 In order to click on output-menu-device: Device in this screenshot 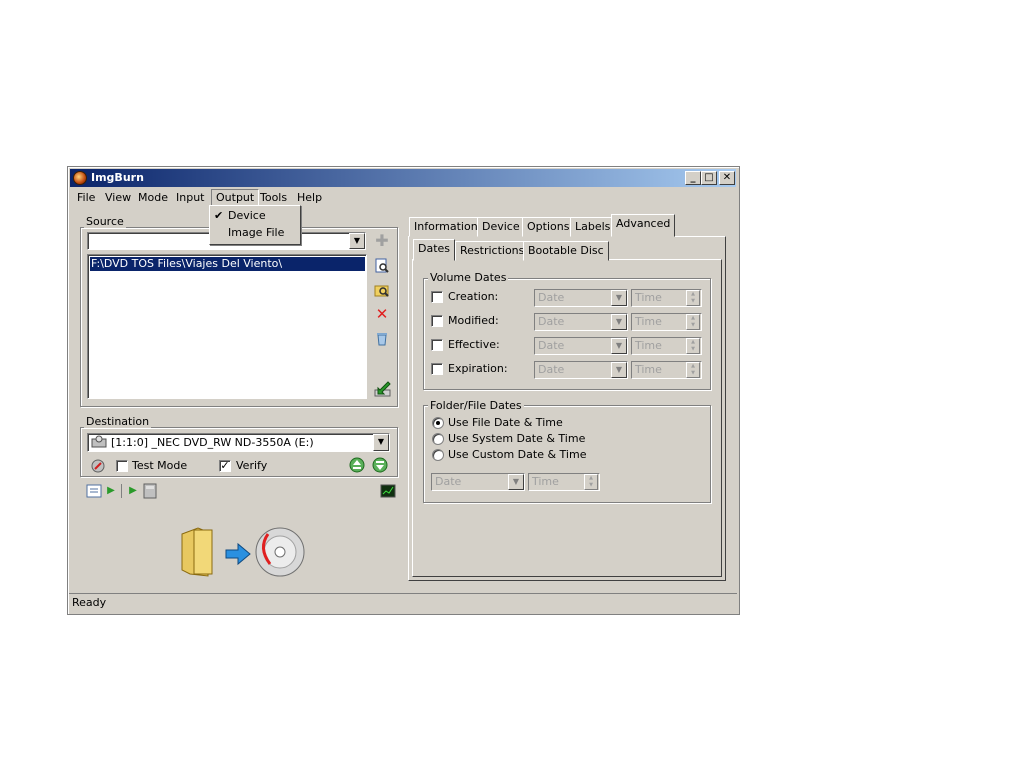, I will do `click(247, 216)`.